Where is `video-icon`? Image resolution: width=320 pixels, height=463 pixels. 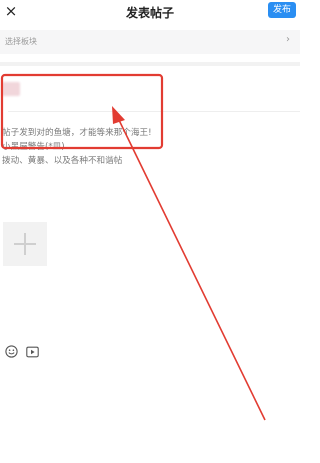
video-icon is located at coordinates (32, 352).